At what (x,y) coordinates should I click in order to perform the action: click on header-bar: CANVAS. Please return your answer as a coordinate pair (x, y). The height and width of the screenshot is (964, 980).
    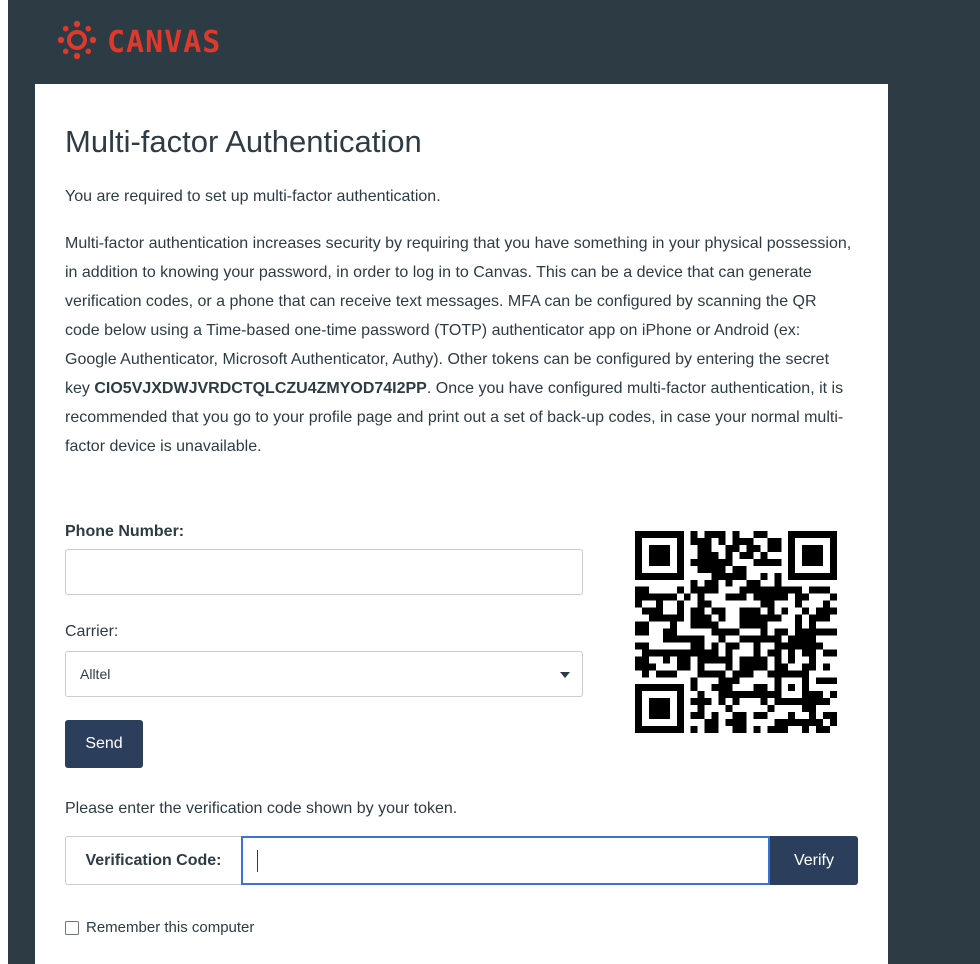
    Looking at the image, I should click on (461, 46).